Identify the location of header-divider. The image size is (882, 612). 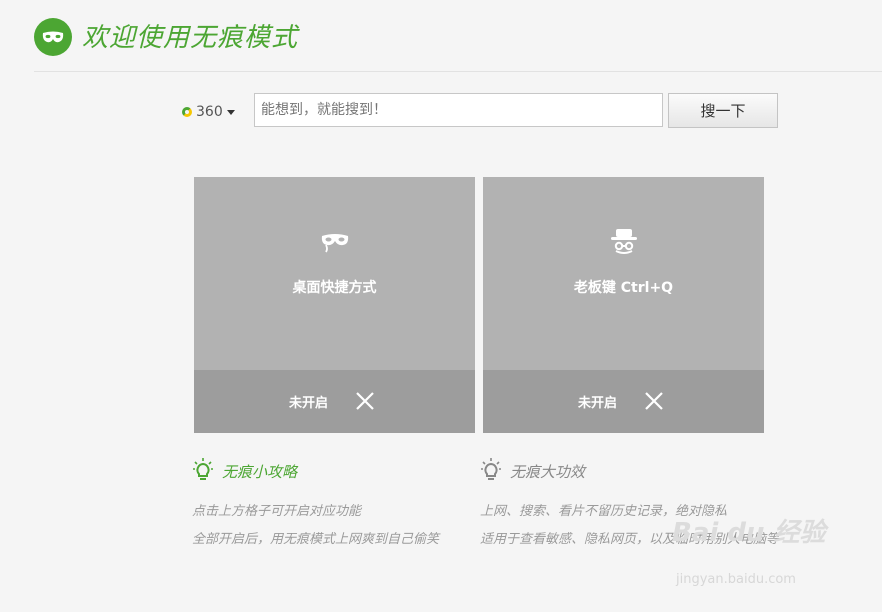
(458, 71).